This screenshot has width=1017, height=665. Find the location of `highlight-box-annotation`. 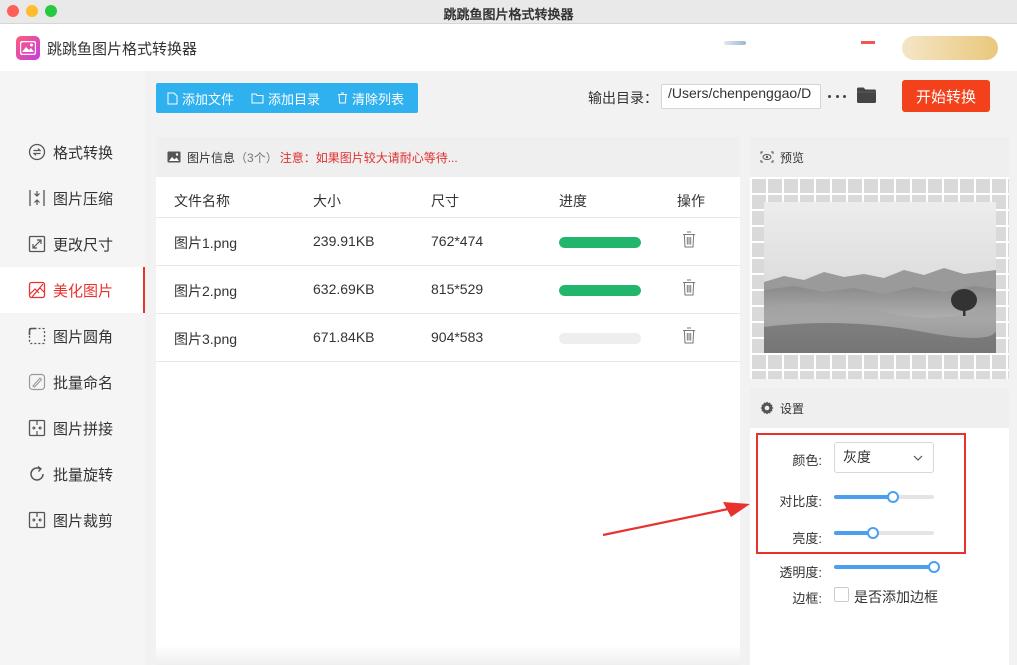

highlight-box-annotation is located at coordinates (861, 493).